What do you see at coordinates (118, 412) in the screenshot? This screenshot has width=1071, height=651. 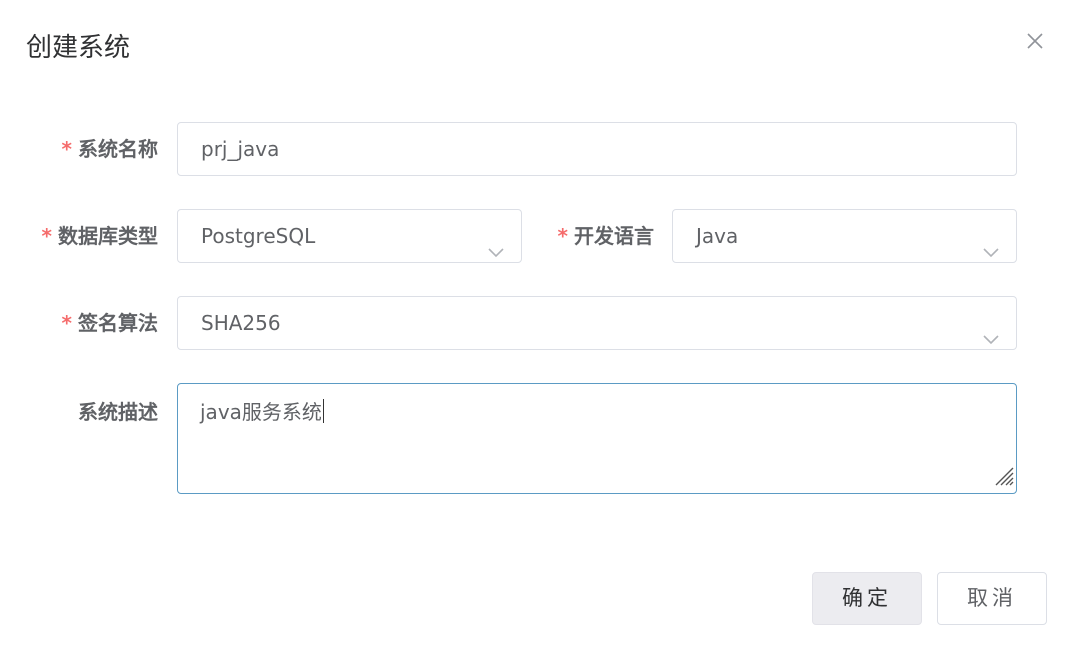 I see `description-label: 系统描述` at bounding box center [118, 412].